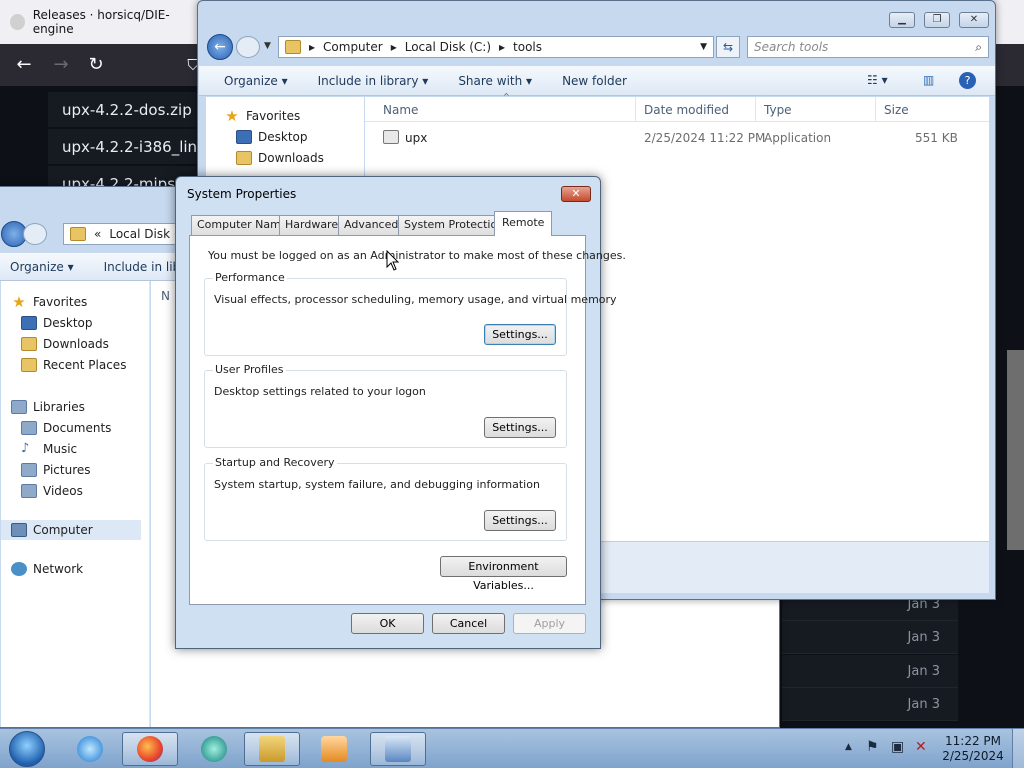 Image resolution: width=1024 pixels, height=768 pixels. I want to click on media-player-icon, so click(334, 749).